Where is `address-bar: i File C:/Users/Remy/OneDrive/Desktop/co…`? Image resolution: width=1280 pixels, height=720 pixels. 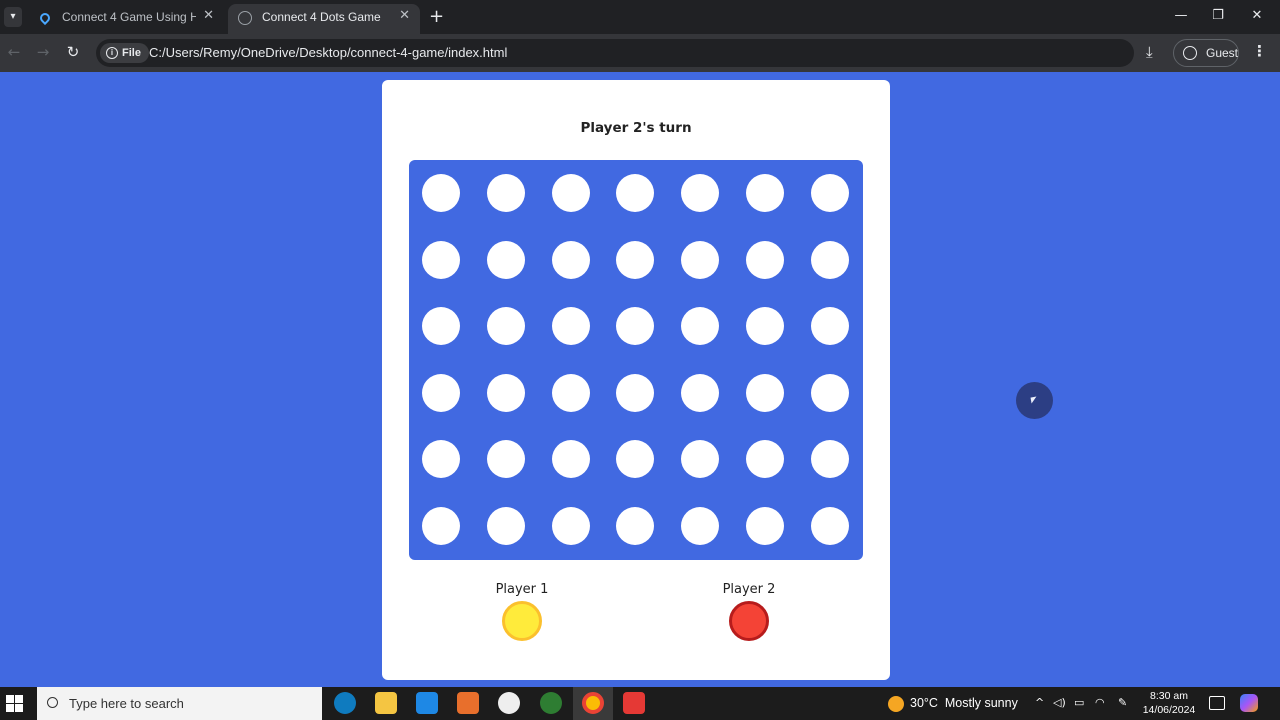
address-bar: i File C:/Users/Remy/OneDrive/Desktop/co… is located at coordinates (615, 53).